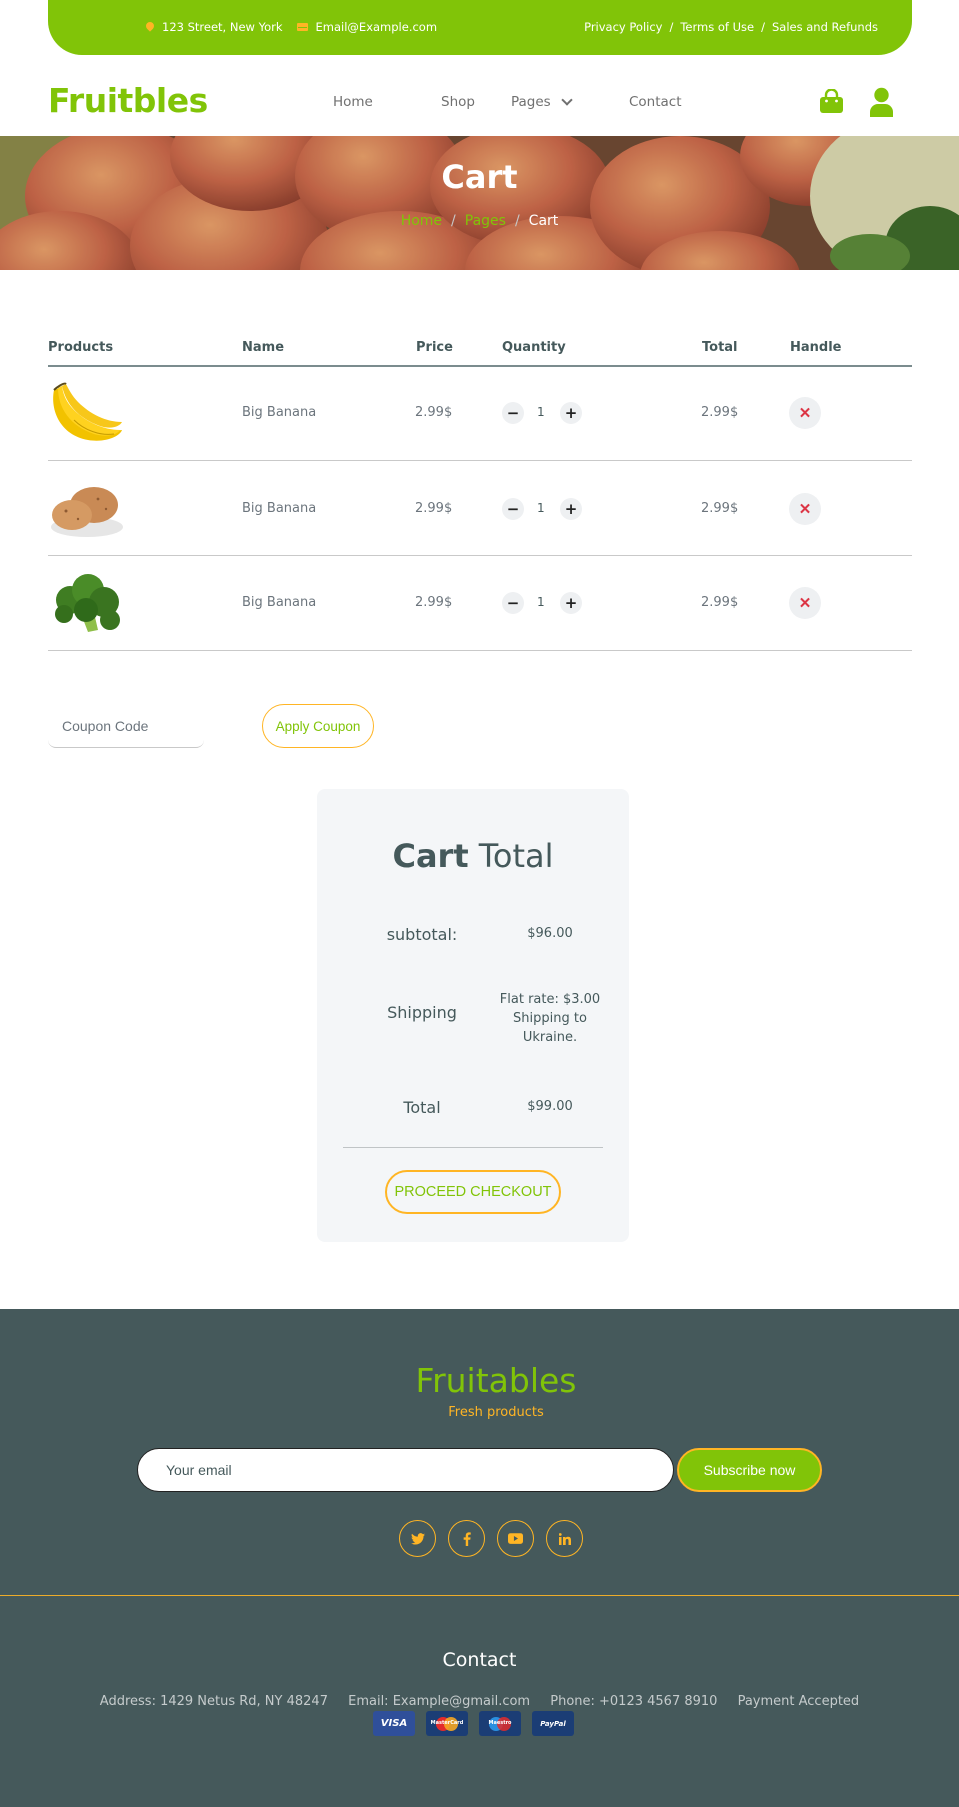 Image resolution: width=959 pixels, height=1807 pixels. Describe the element at coordinates (421, 221) in the screenshot. I see `breadcrumb-home: Home` at that location.